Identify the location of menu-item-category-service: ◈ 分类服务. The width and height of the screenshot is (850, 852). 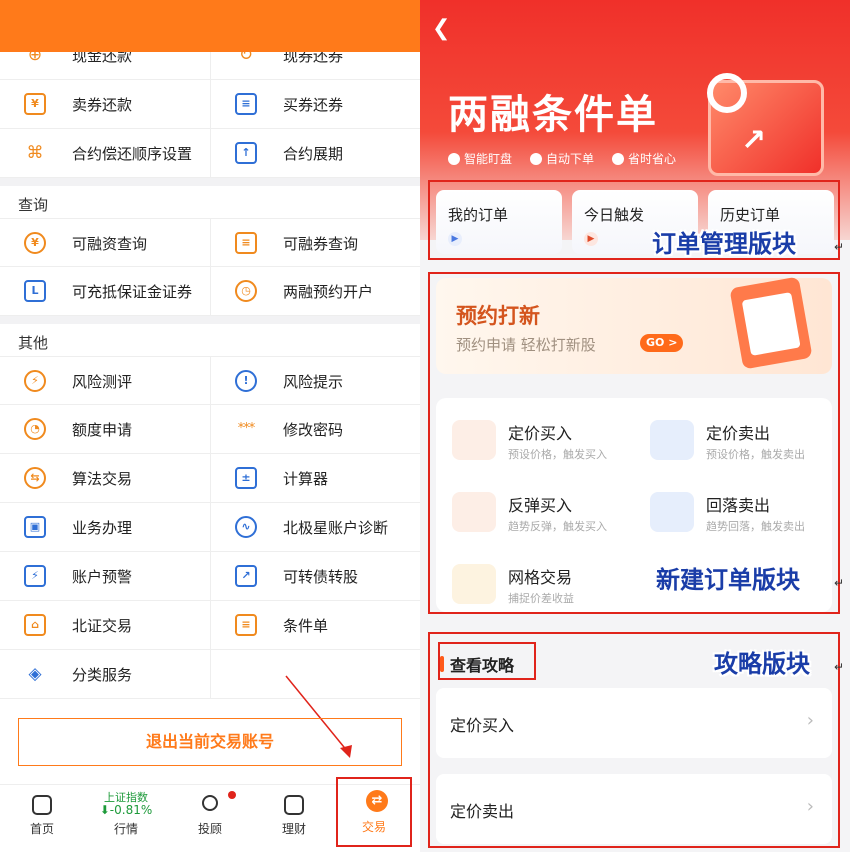
(105, 674).